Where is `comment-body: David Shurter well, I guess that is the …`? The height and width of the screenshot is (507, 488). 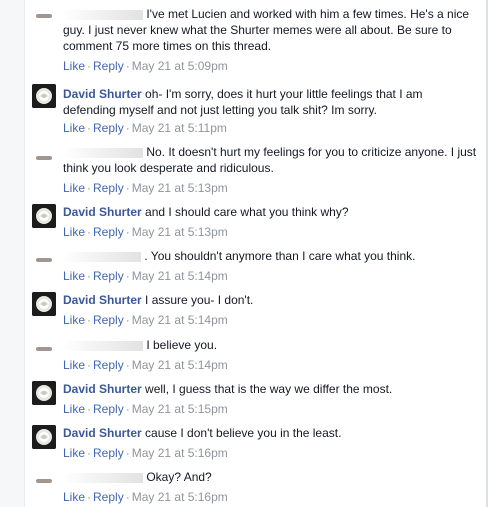 comment-body: David Shurter well, I guess that is the … is located at coordinates (270, 389).